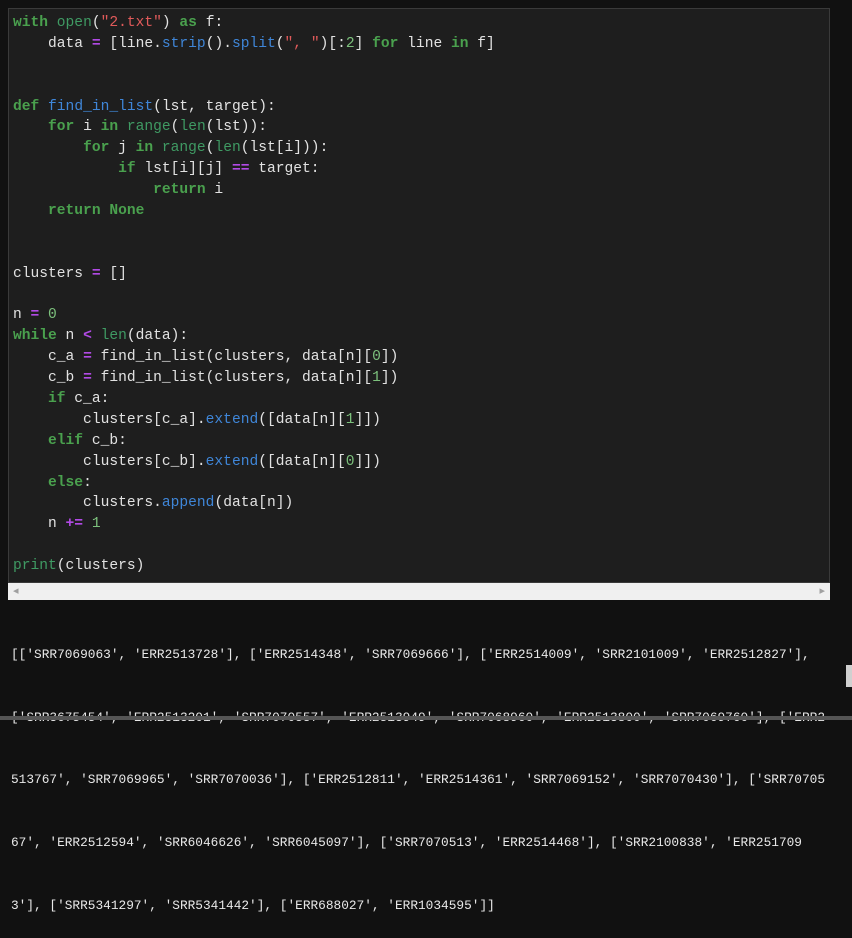  I want to click on code-line: with open("2.txt") as f:, so click(254, 23).